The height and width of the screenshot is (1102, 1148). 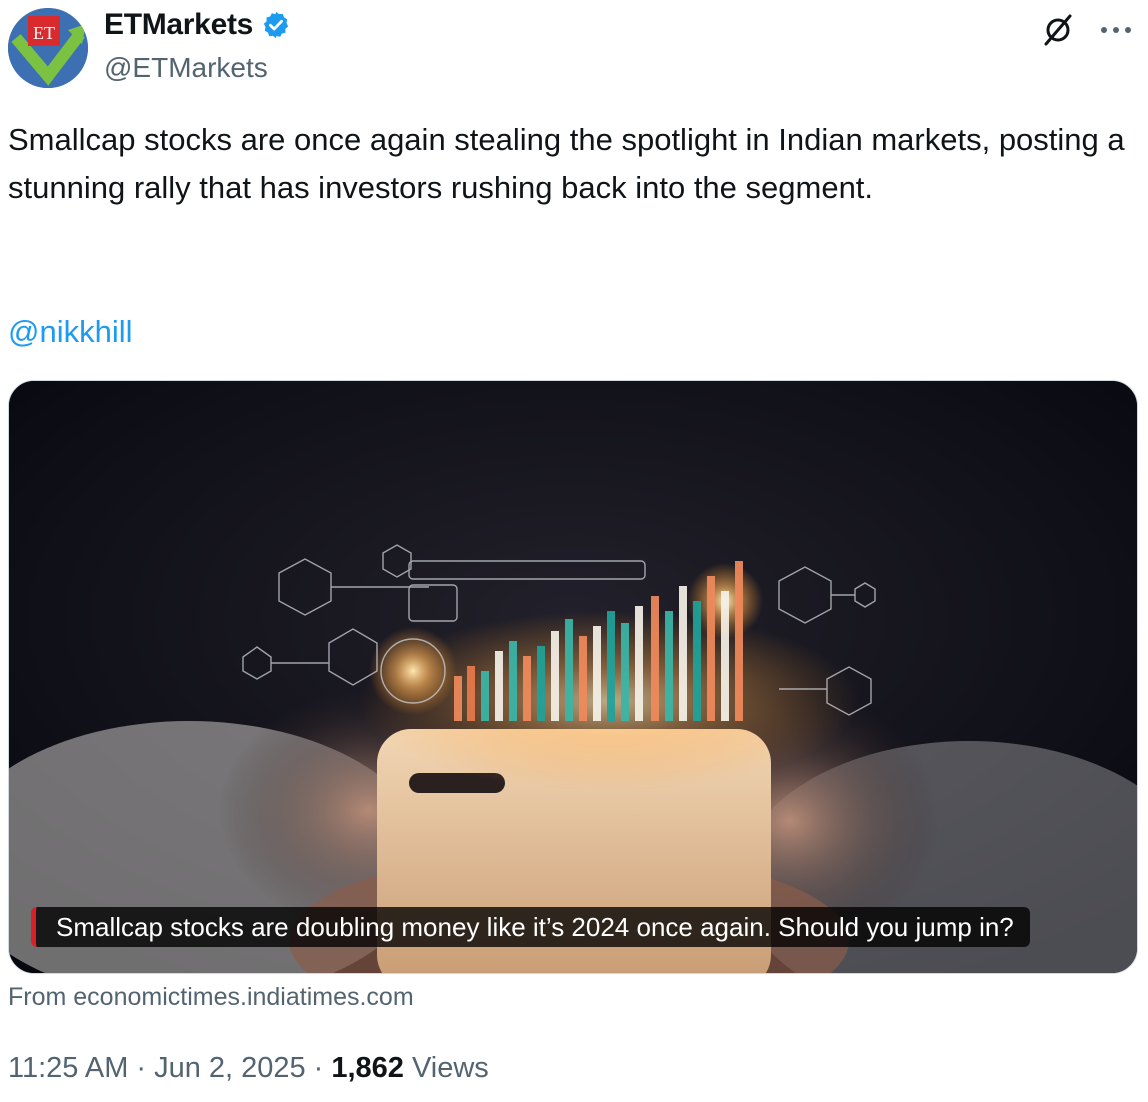 I want to click on tweet-actions, so click(x=1087, y=30).